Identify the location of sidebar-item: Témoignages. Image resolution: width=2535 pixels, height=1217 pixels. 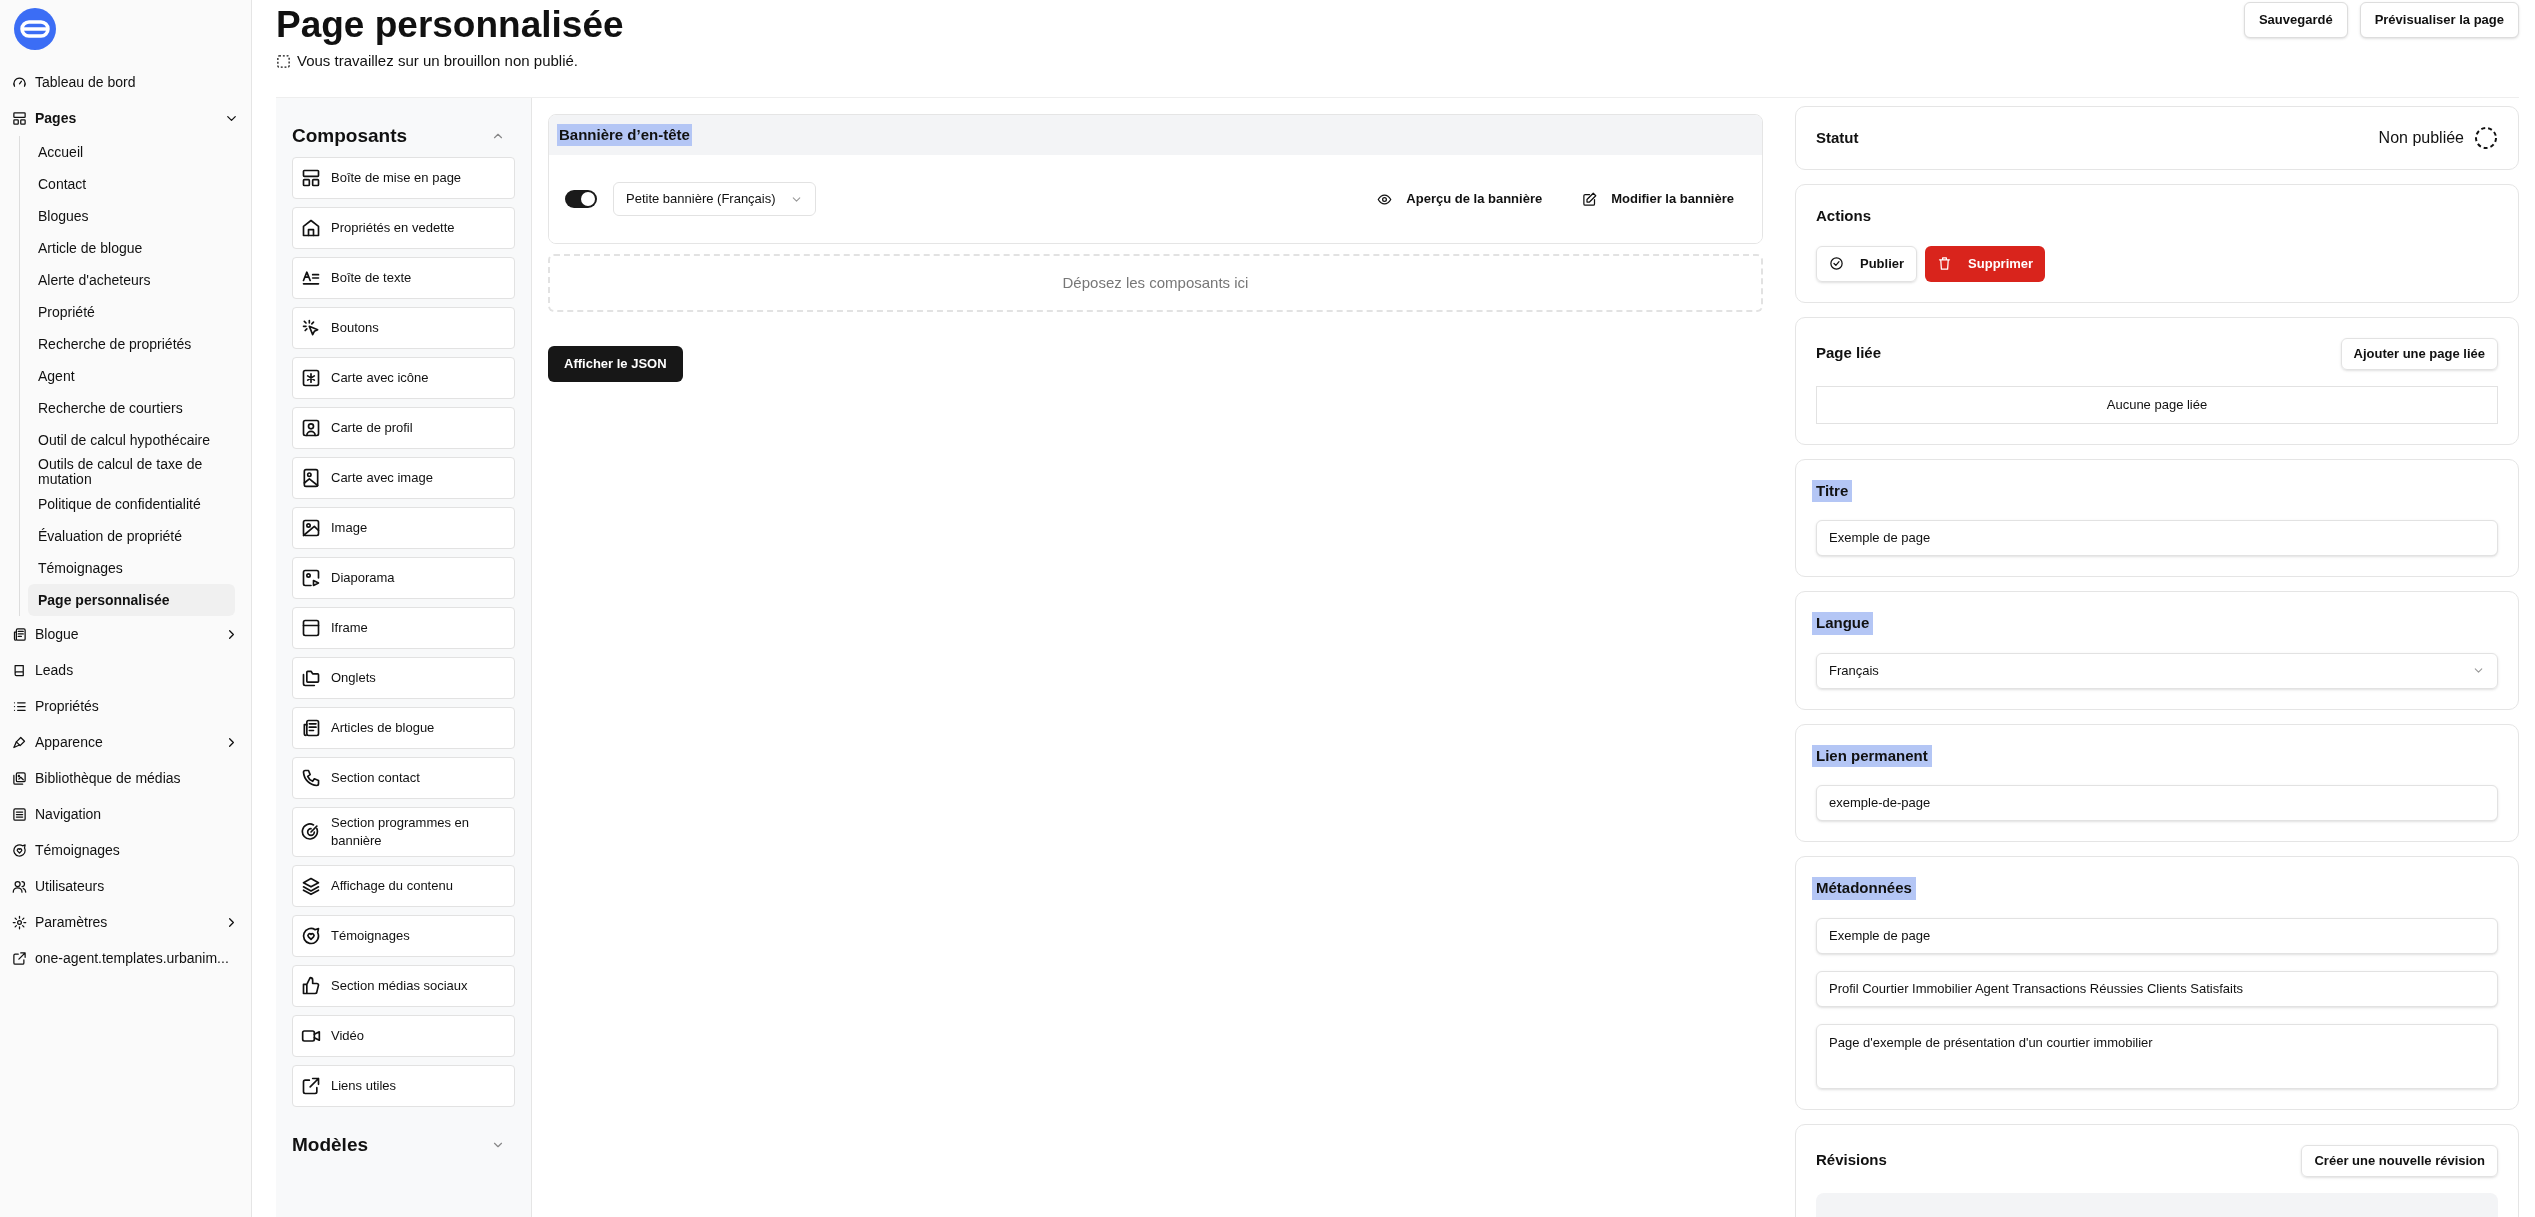
(125, 850).